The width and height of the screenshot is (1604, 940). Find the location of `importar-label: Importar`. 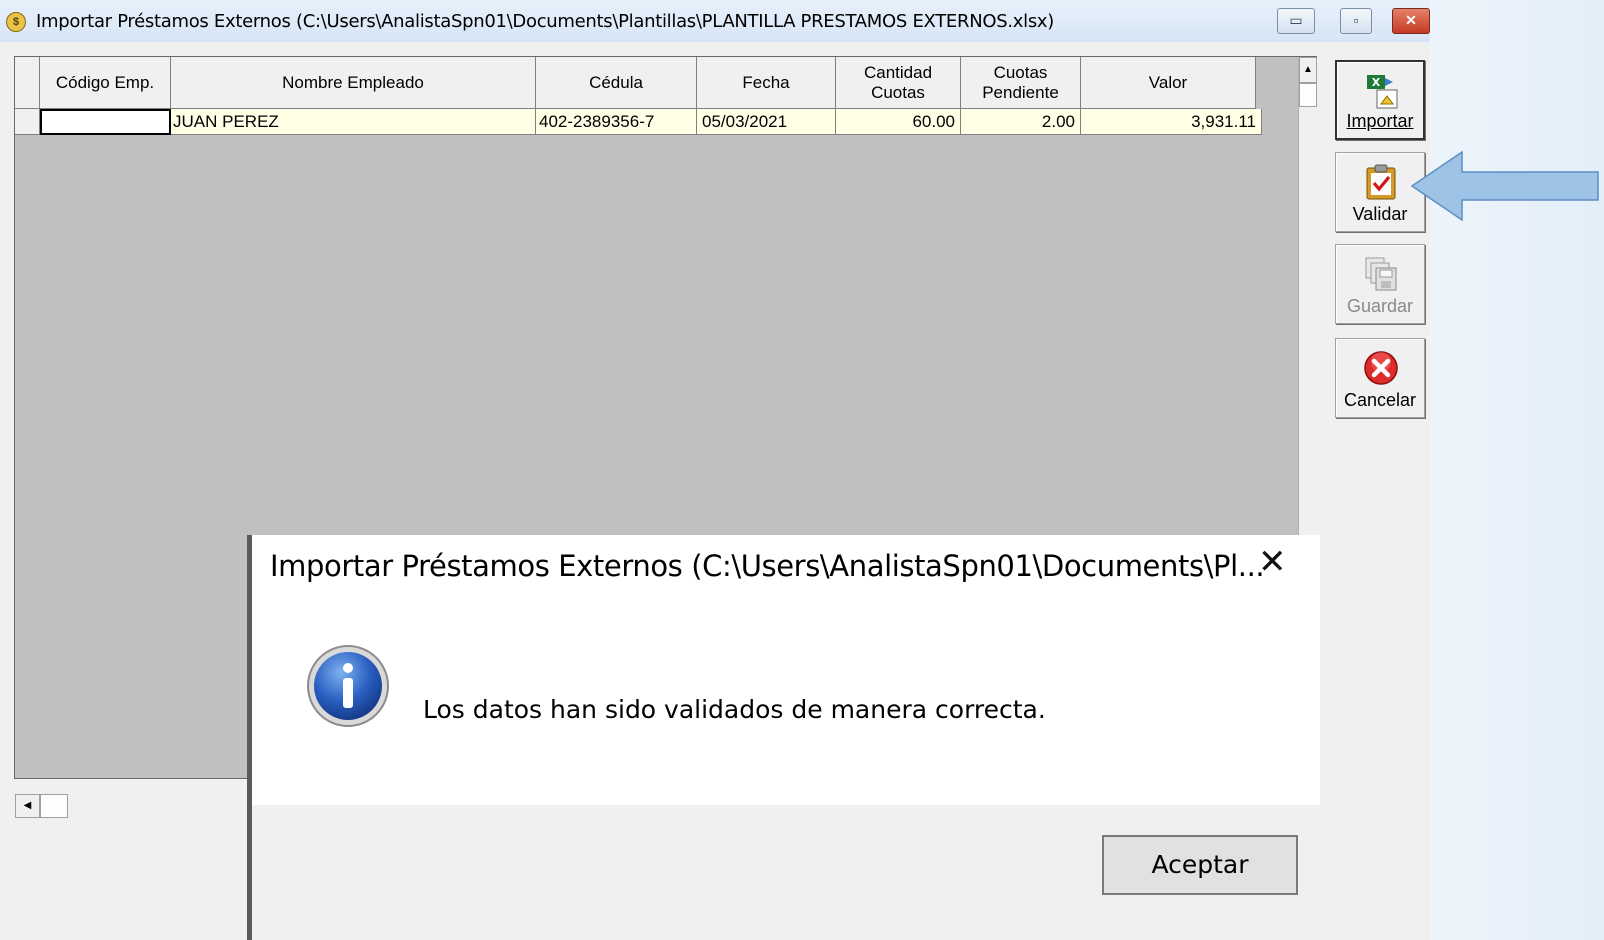

importar-label: Importar is located at coordinates (1380, 121).